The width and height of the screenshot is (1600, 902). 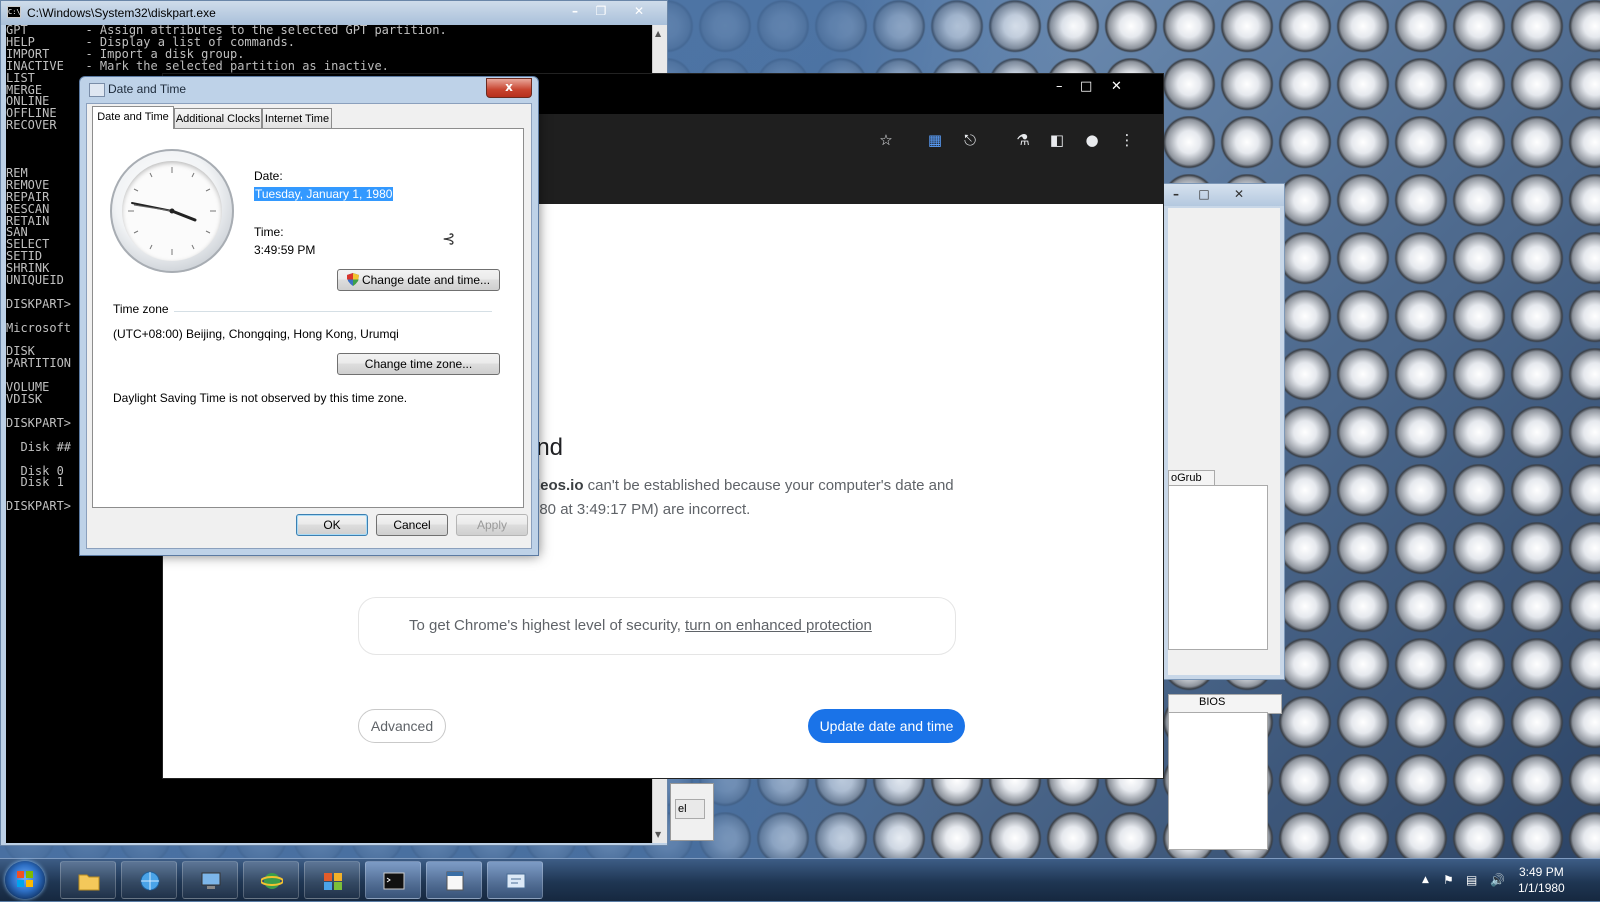 I want to click on bg-panel, so click(x=1218, y=567).